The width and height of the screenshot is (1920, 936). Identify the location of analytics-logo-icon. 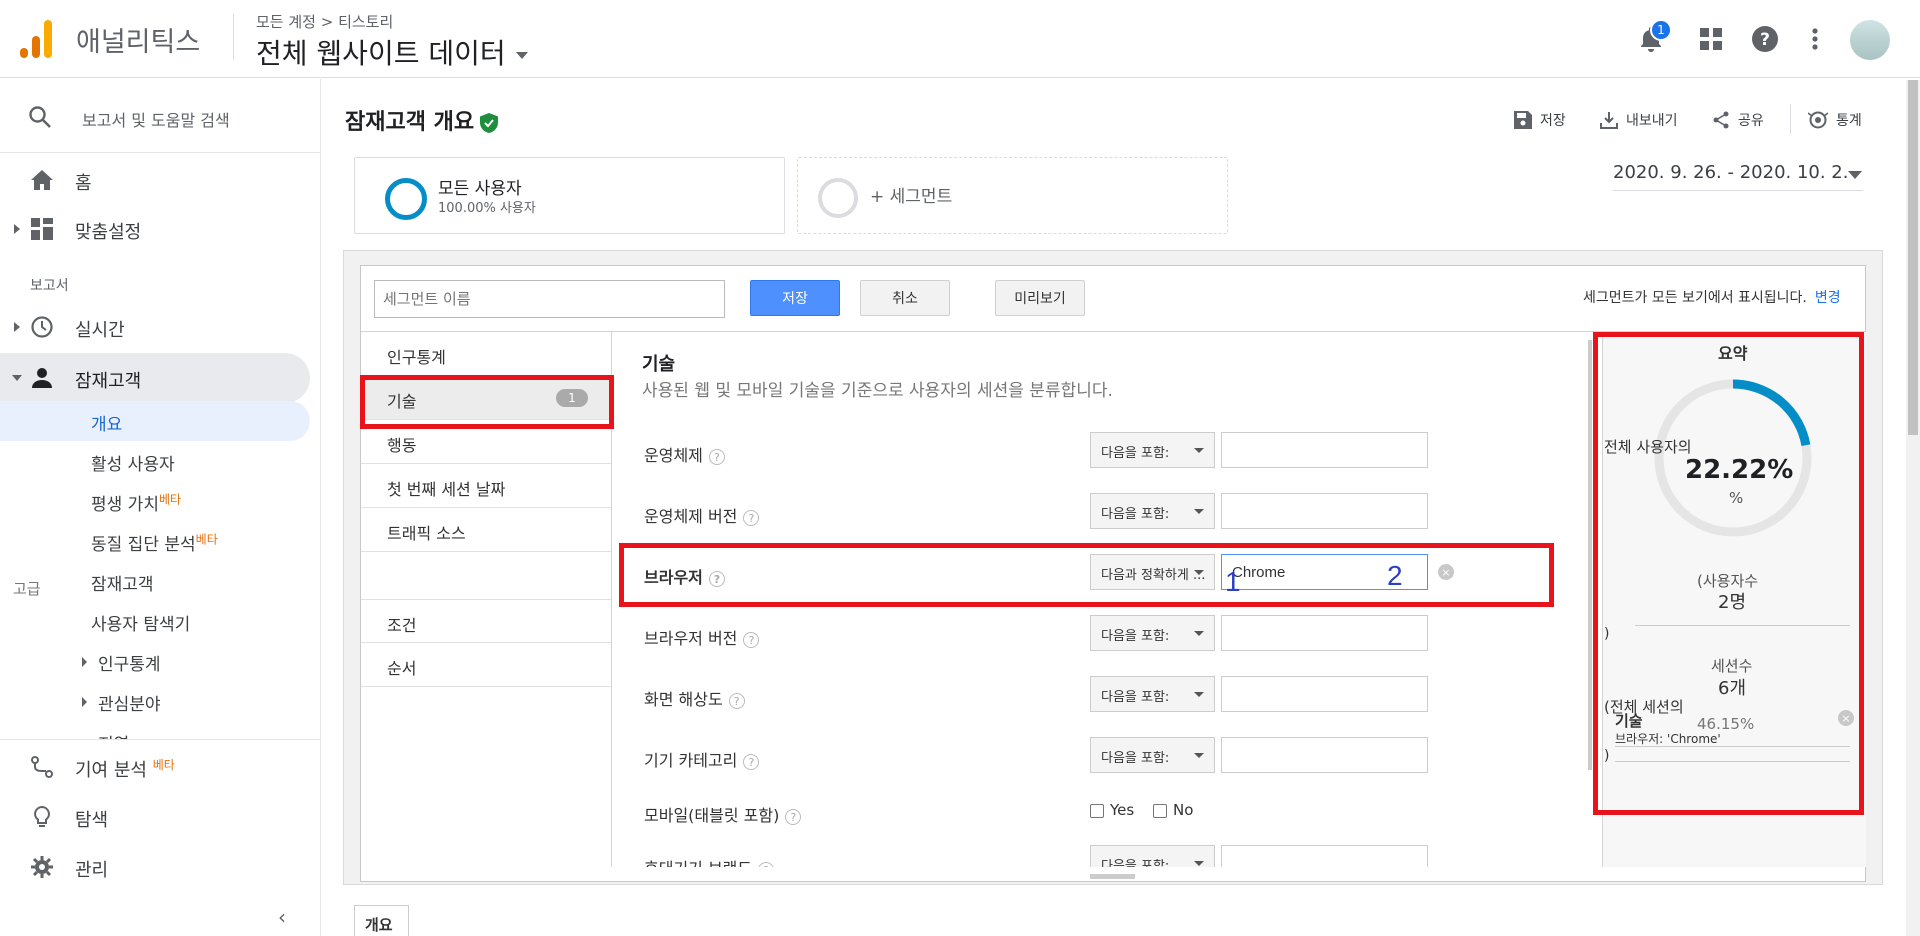
(36, 39).